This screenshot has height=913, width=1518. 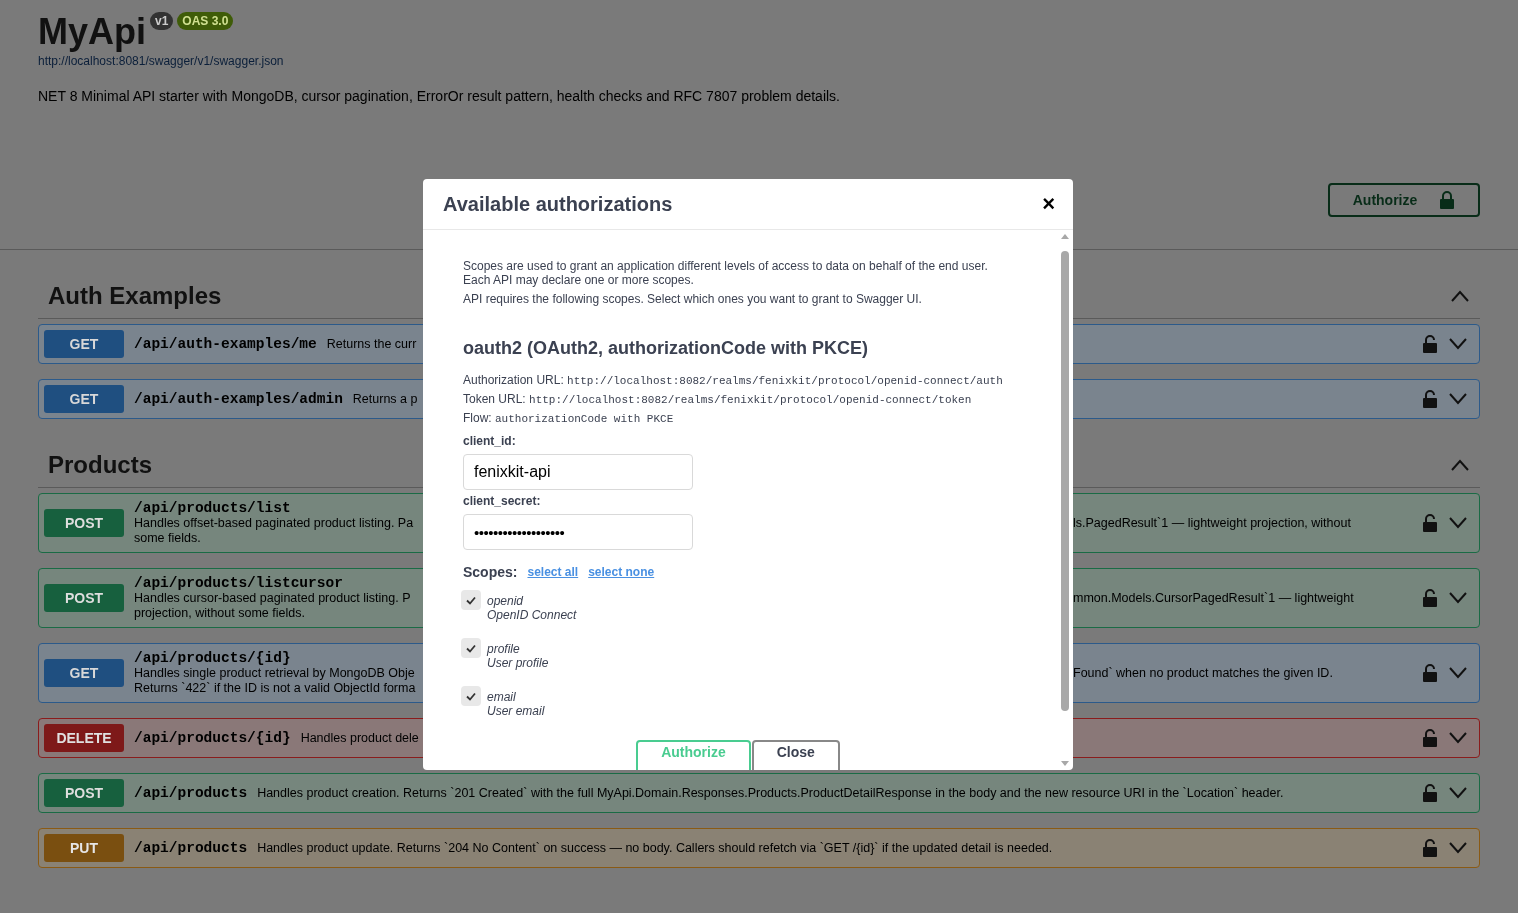 What do you see at coordinates (569, 418) in the screenshot?
I see `flow-detail: Flow: authorizationCode with PKCE` at bounding box center [569, 418].